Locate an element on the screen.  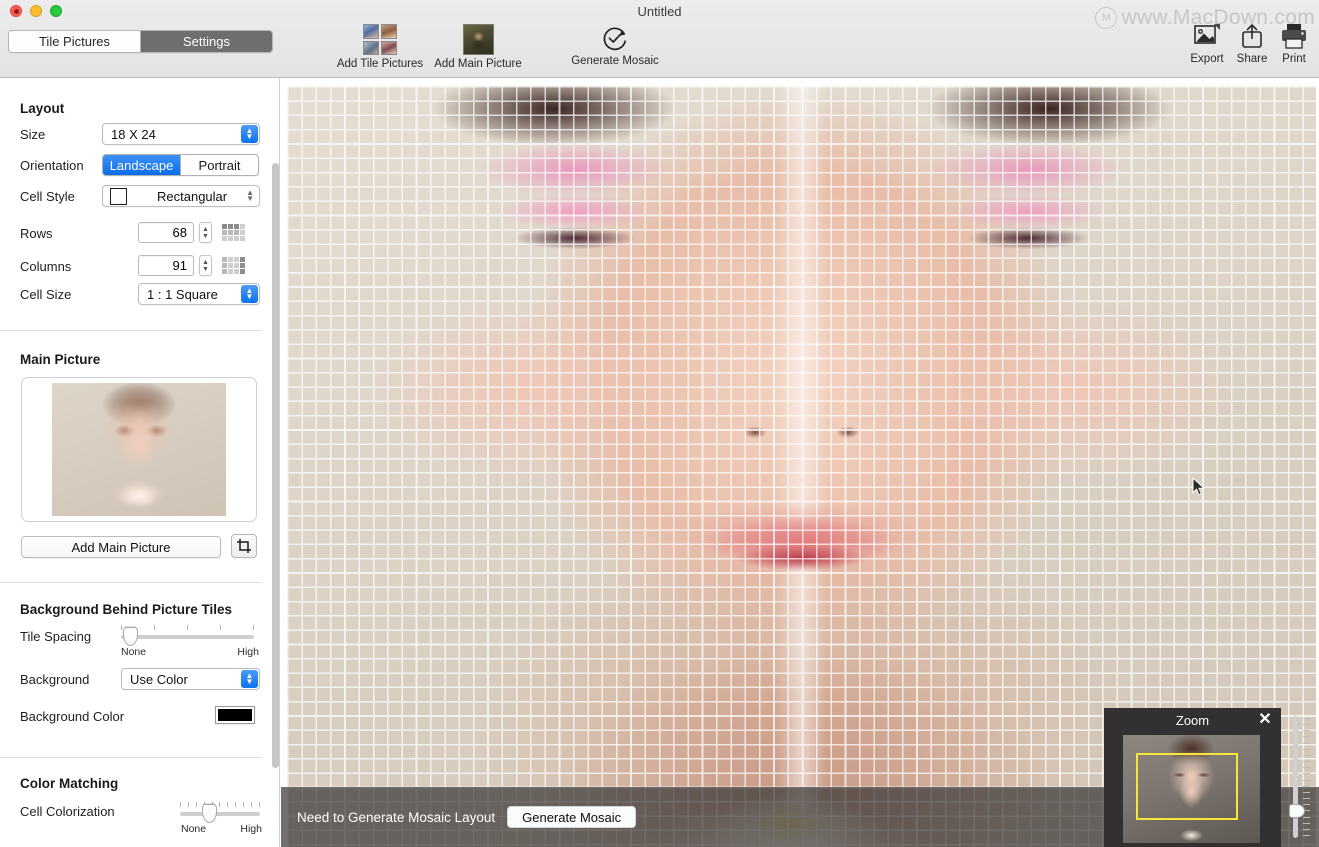
cell-size-label: Cell Size is located at coordinates (46, 294).